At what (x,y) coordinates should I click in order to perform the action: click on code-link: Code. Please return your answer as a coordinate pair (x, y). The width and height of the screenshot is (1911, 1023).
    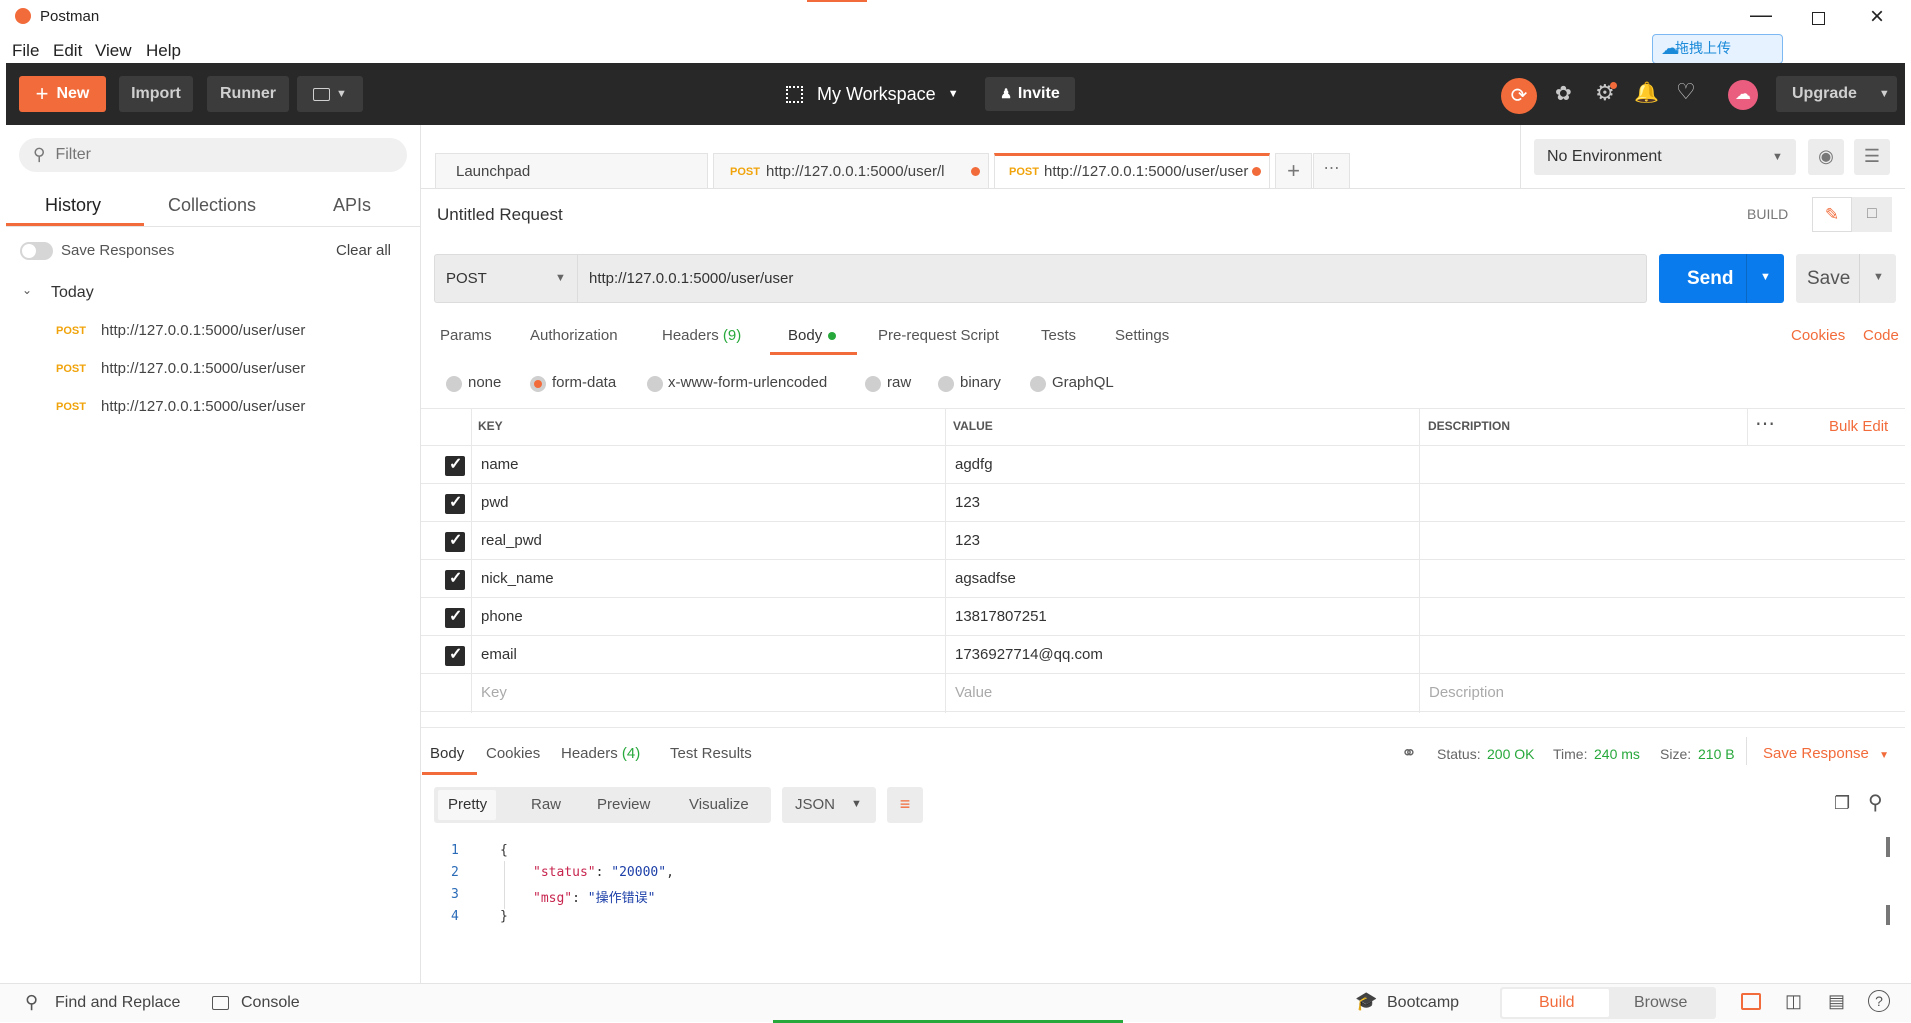
    Looking at the image, I should click on (1881, 335).